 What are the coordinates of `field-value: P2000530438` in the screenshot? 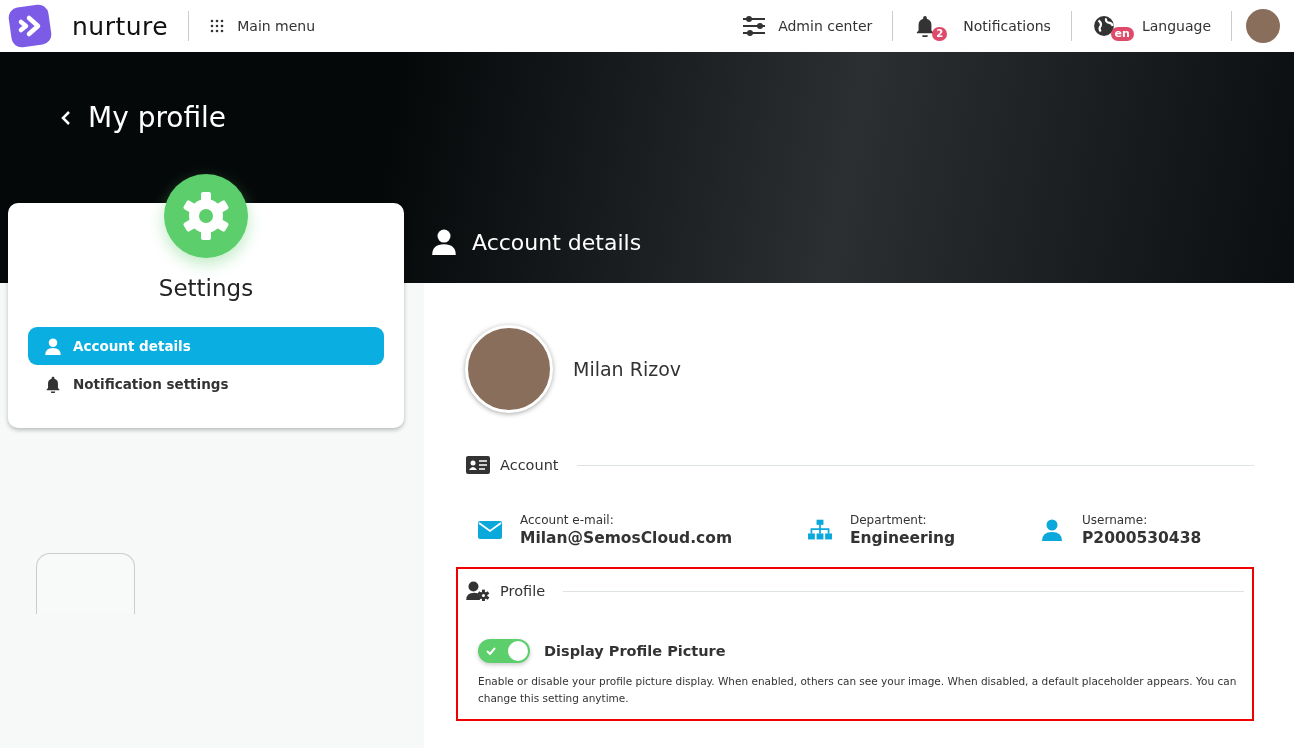 It's located at (1142, 538).